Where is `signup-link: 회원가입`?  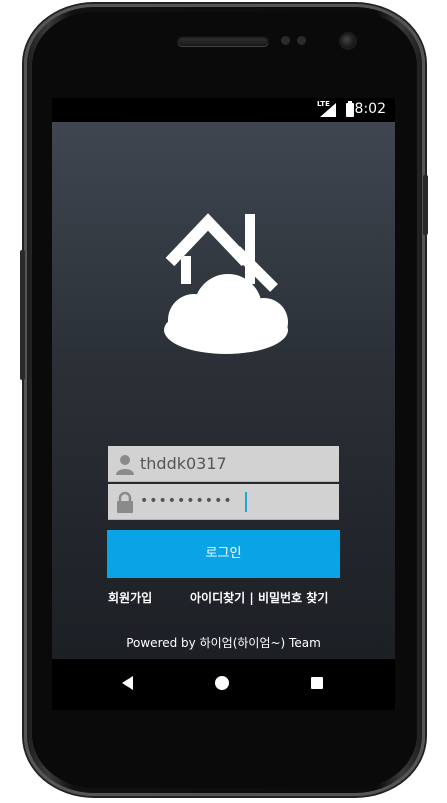 signup-link: 회원가입 is located at coordinates (130, 597).